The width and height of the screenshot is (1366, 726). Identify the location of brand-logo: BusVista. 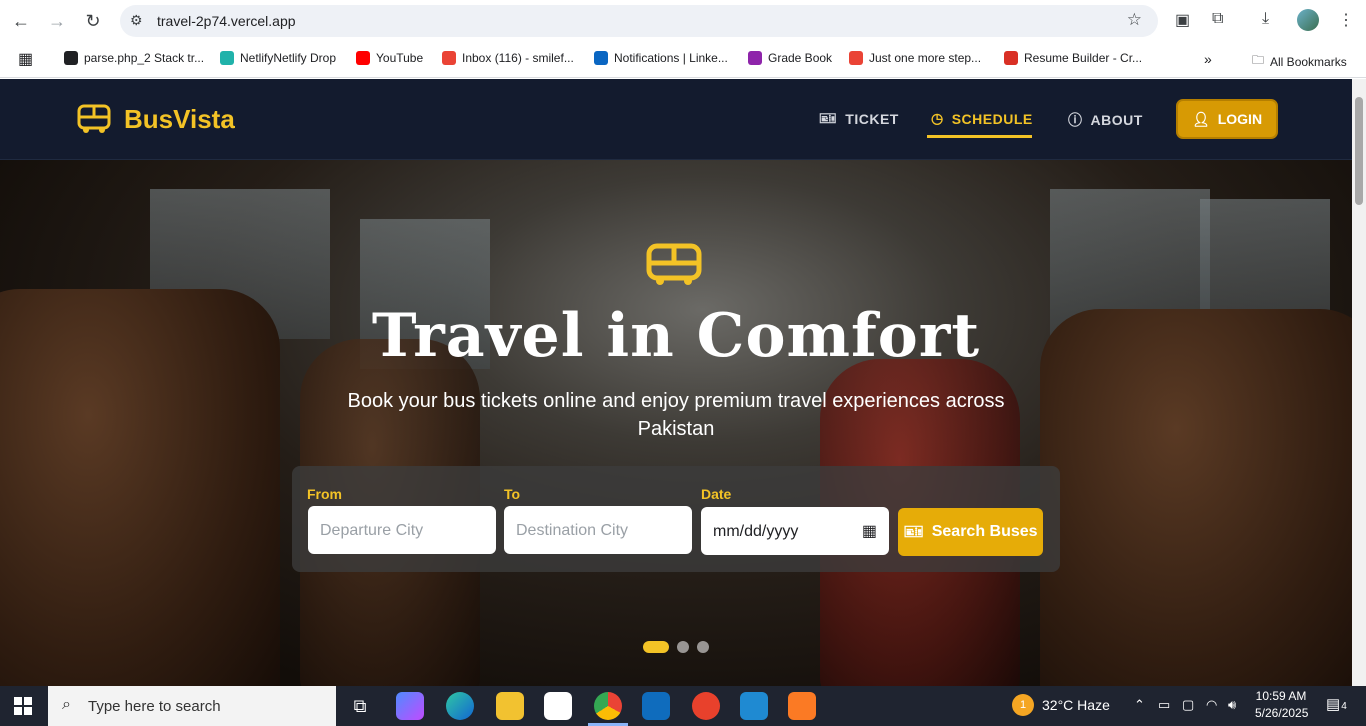
(155, 119).